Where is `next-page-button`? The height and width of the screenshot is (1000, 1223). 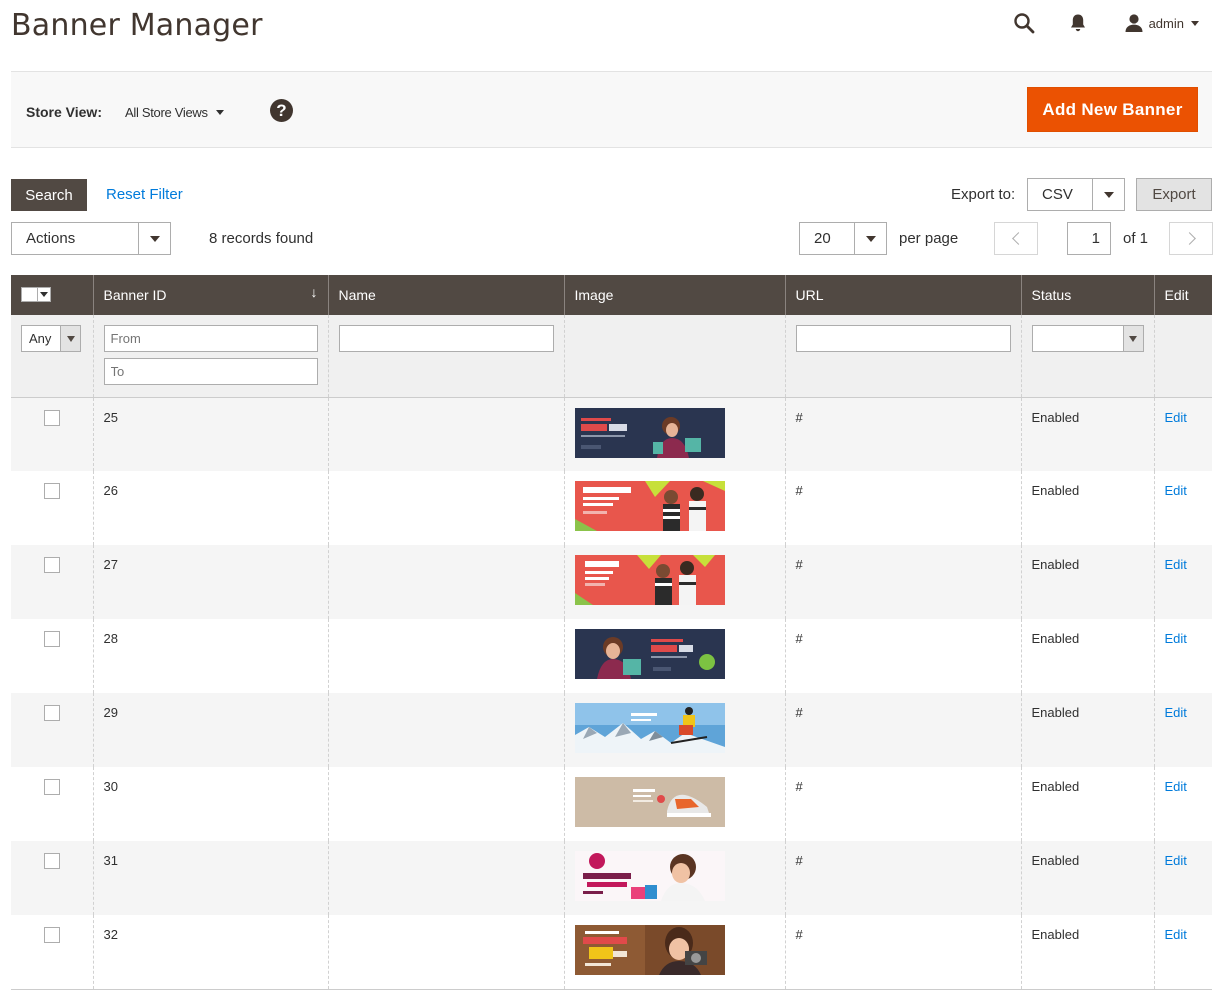
next-page-button is located at coordinates (1191, 238).